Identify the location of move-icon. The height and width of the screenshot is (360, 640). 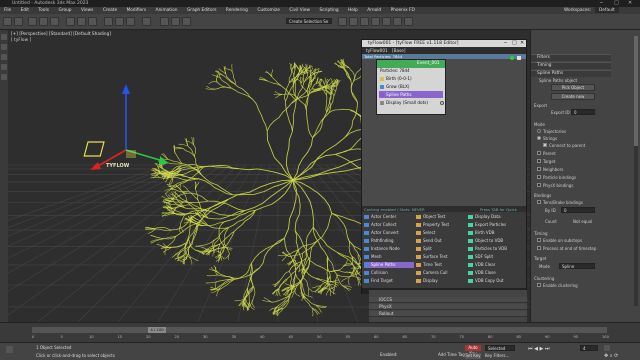
(108, 21).